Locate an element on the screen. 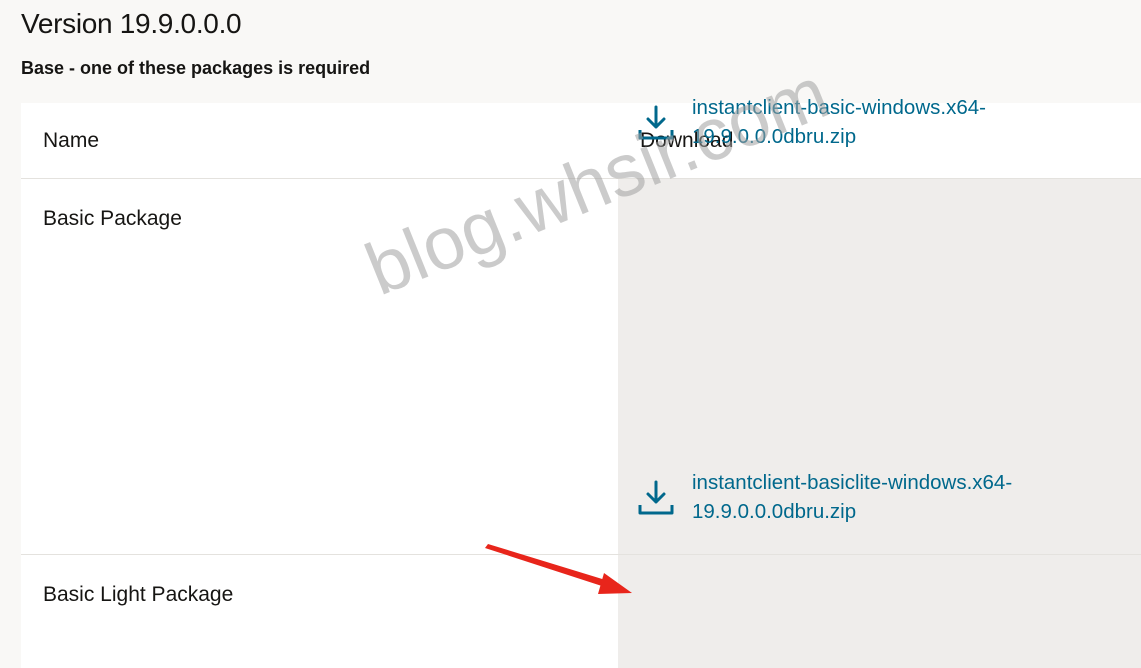 This screenshot has height=668, width=1141. version-title: Version 19.9.0.0.0 is located at coordinates (131, 23).